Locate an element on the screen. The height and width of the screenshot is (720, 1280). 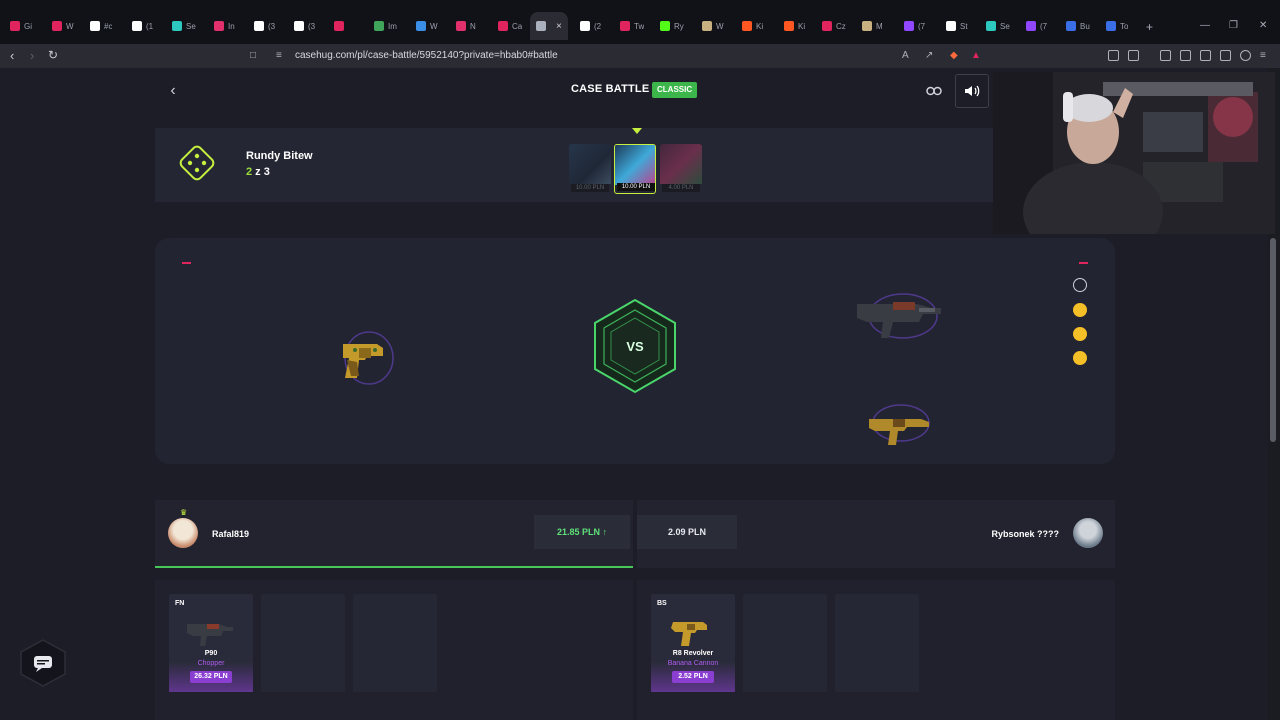
tab-label: To is located at coordinates (1124, 26).